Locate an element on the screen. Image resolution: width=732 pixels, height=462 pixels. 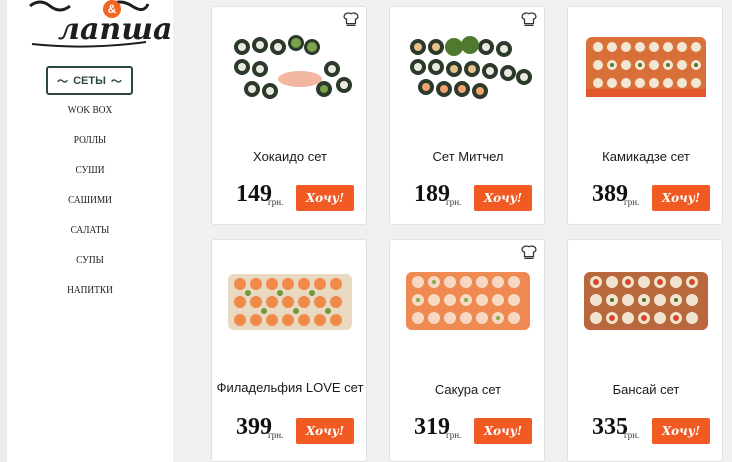
menu-item-salads: САЛАТЫ is located at coordinates (90, 230).